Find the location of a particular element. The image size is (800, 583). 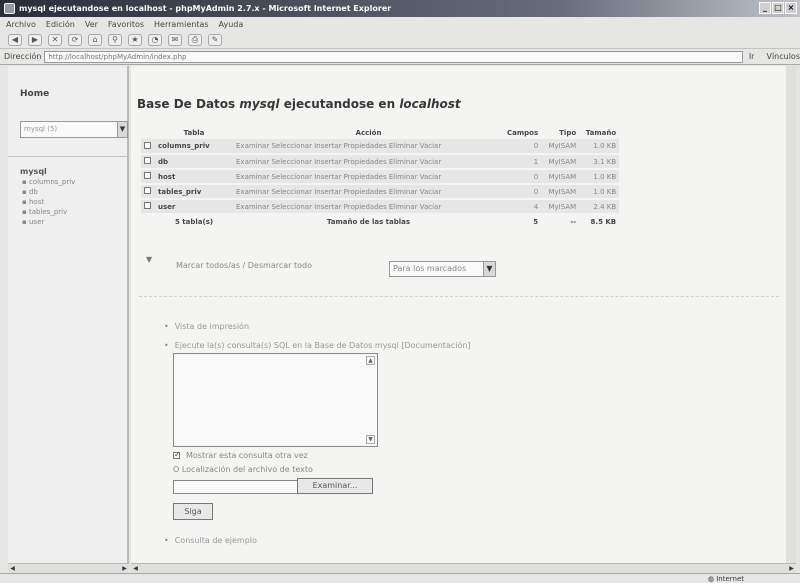

home-link: Home is located at coordinates (34, 94).